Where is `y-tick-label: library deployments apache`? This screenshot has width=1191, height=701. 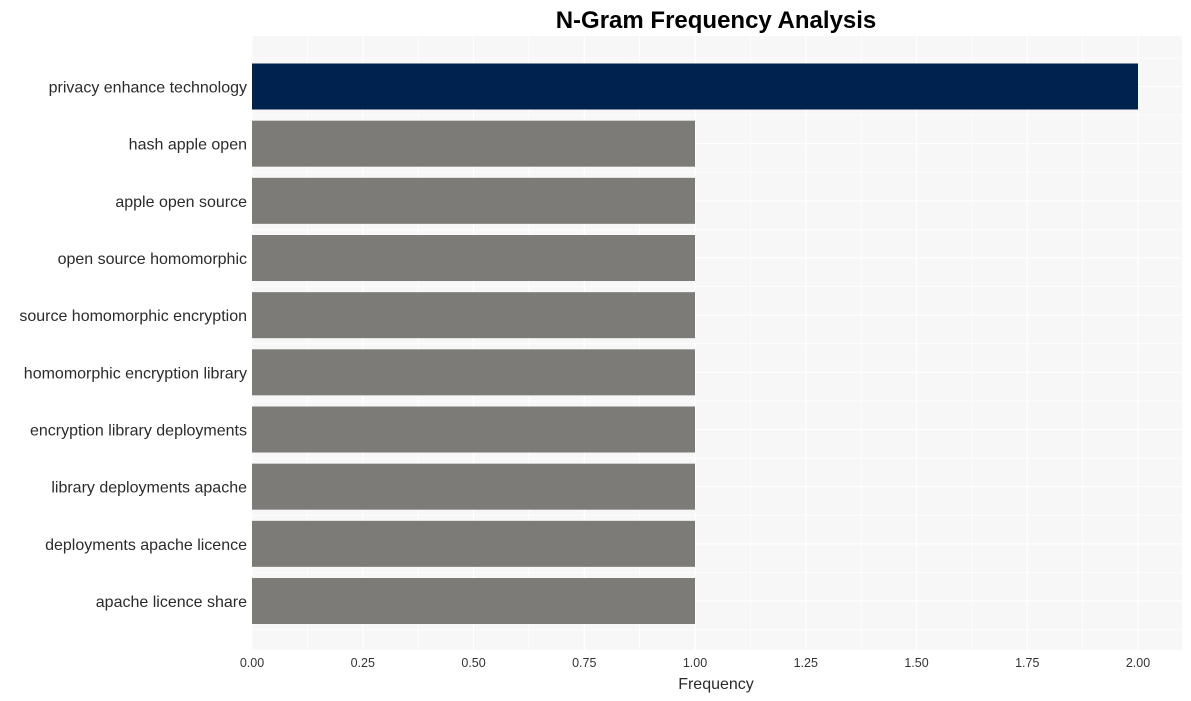
y-tick-label: library deployments apache is located at coordinates (149, 488).